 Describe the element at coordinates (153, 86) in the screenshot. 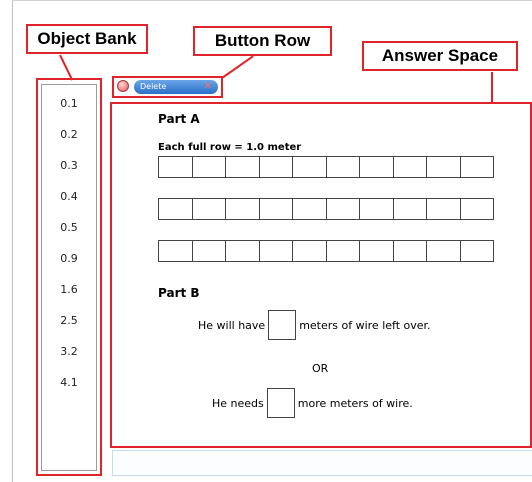

I see `delete-button-label: Delete` at that location.